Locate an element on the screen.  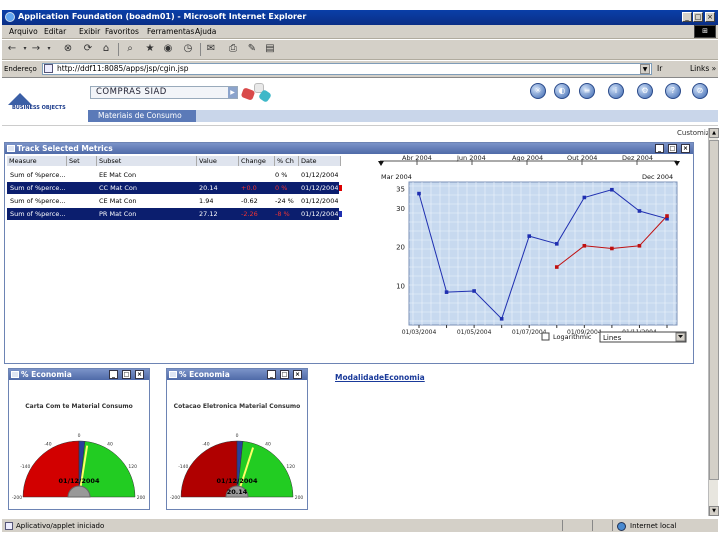
vertical-scrollbar: ▲ ▼ is located at coordinates (713, 322).